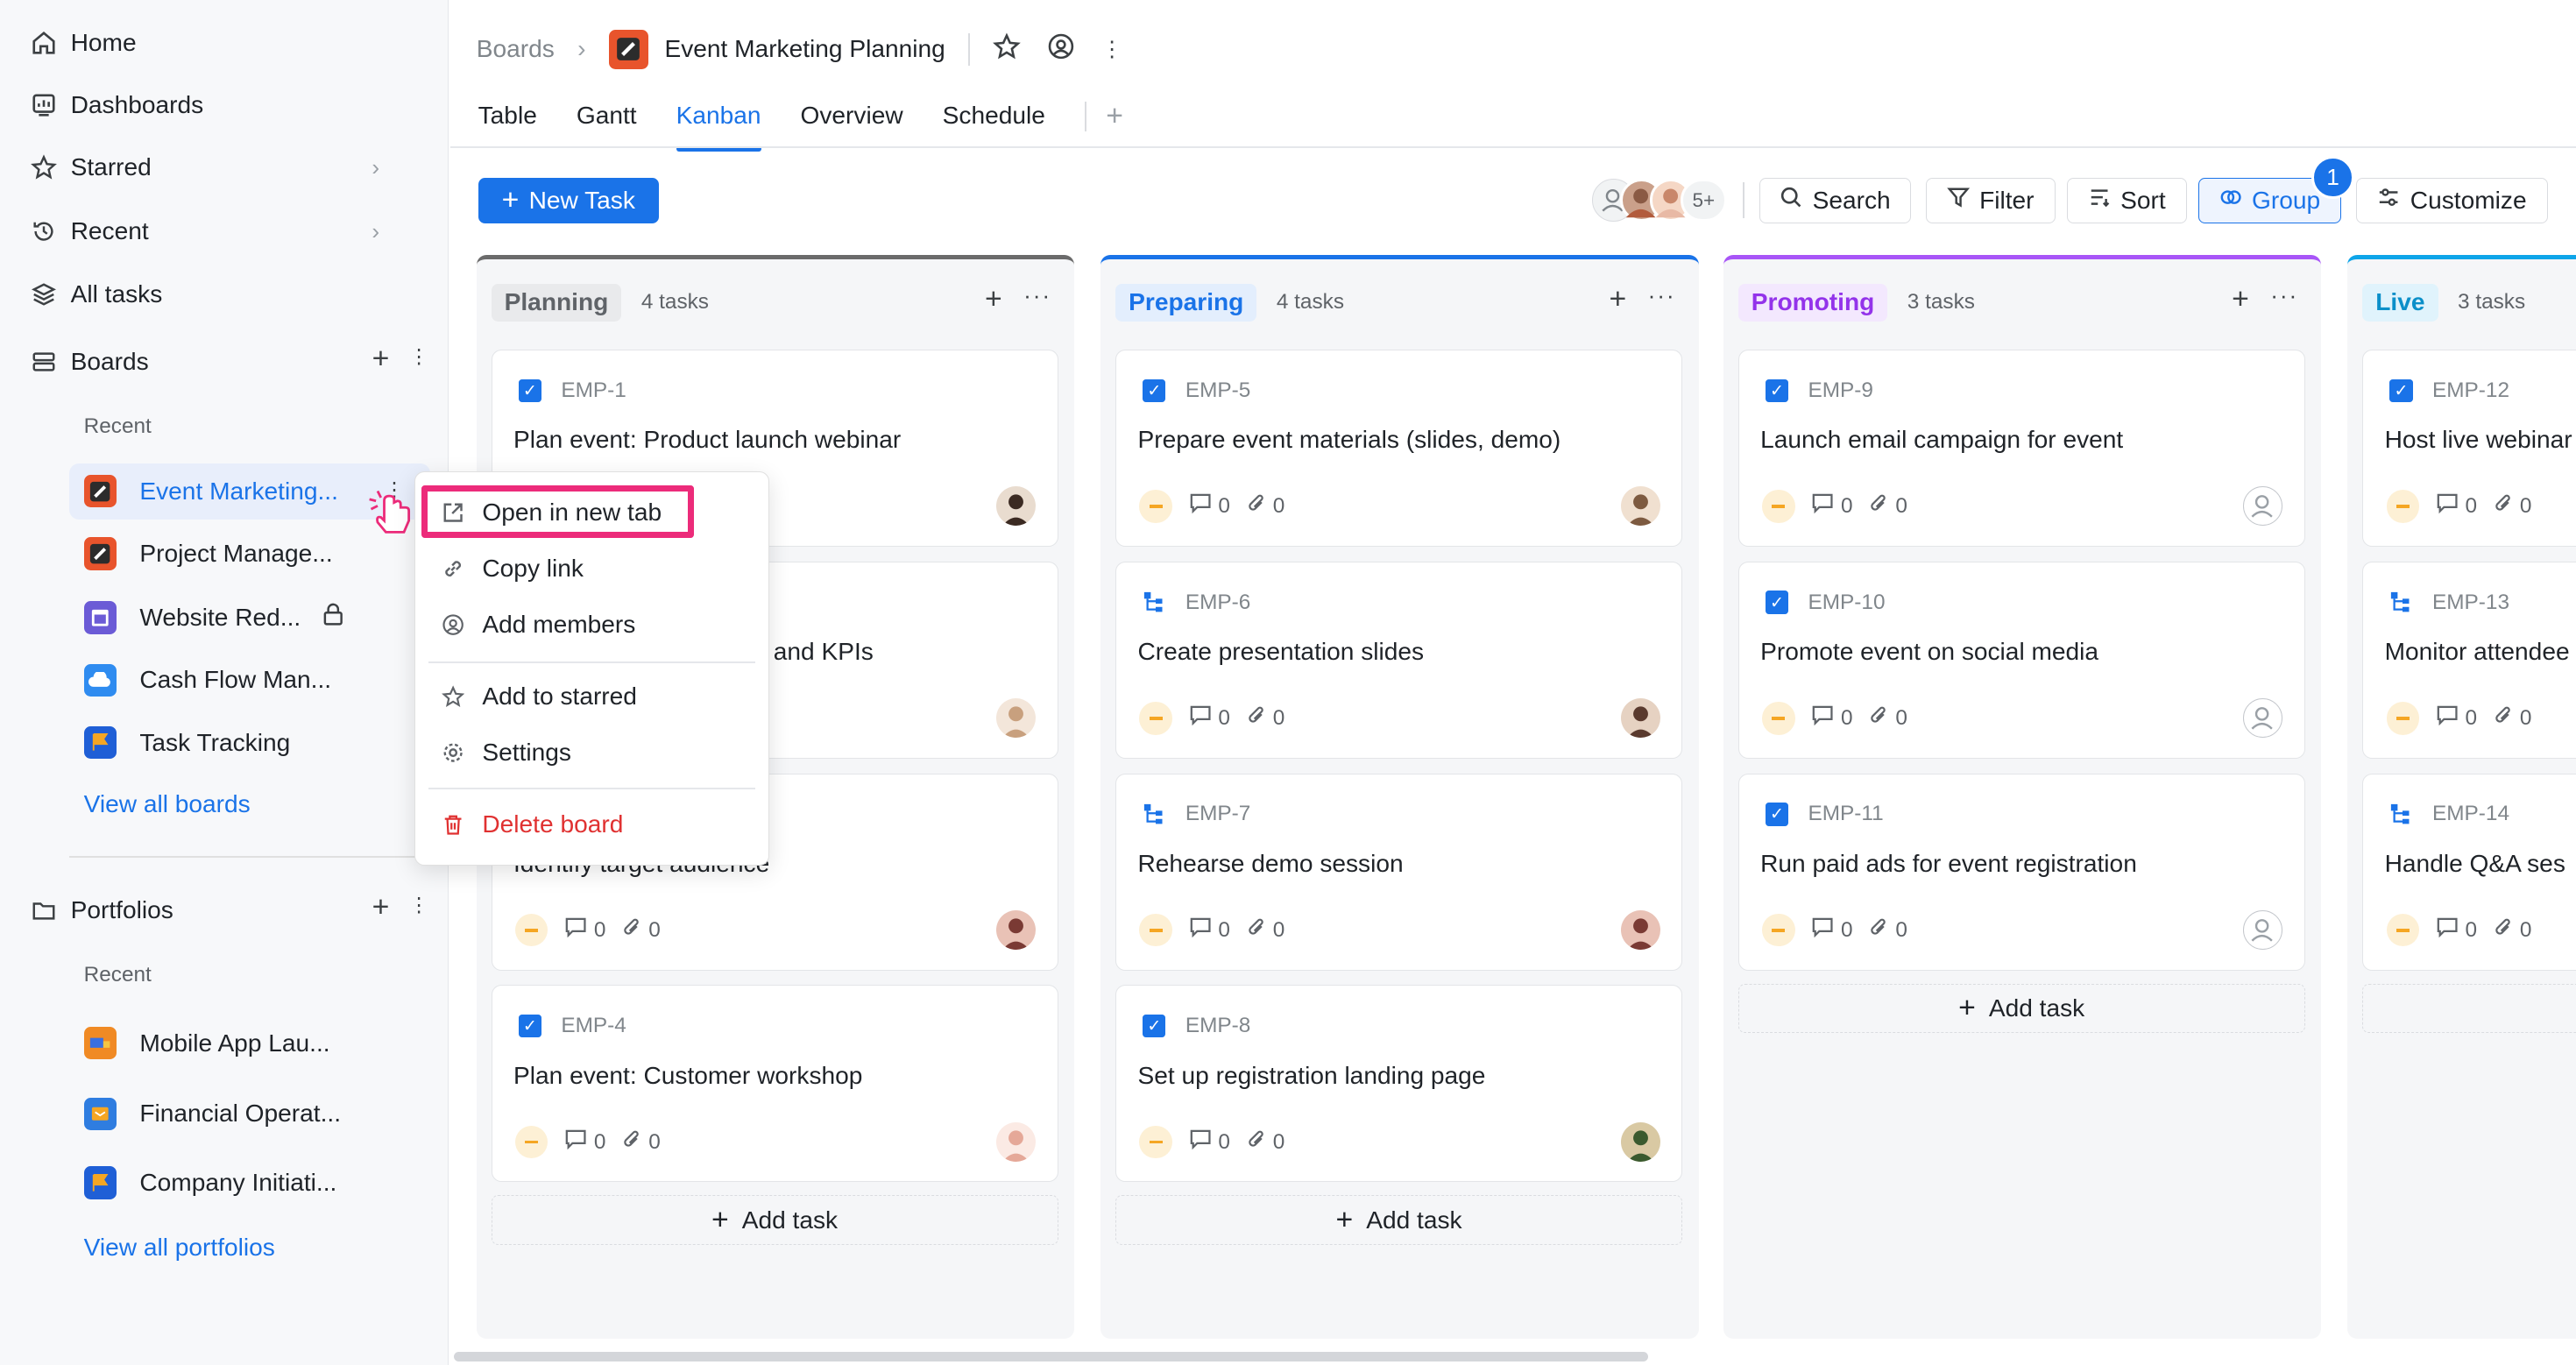 The height and width of the screenshot is (1365, 2576). I want to click on task-title: Host live webinar, so click(2478, 439).